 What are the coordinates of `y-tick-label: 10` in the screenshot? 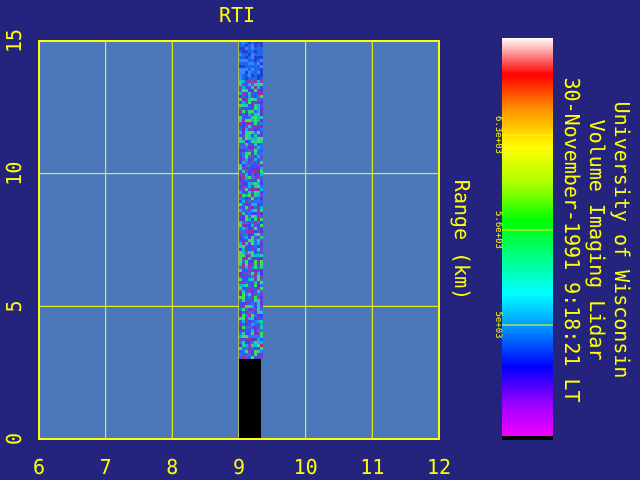 It's located at (14, 174).